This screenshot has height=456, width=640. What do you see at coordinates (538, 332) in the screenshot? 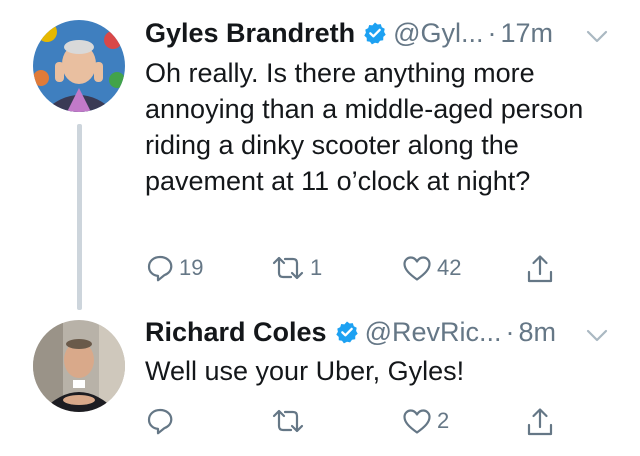
I see `timestamp: 8m` at bounding box center [538, 332].